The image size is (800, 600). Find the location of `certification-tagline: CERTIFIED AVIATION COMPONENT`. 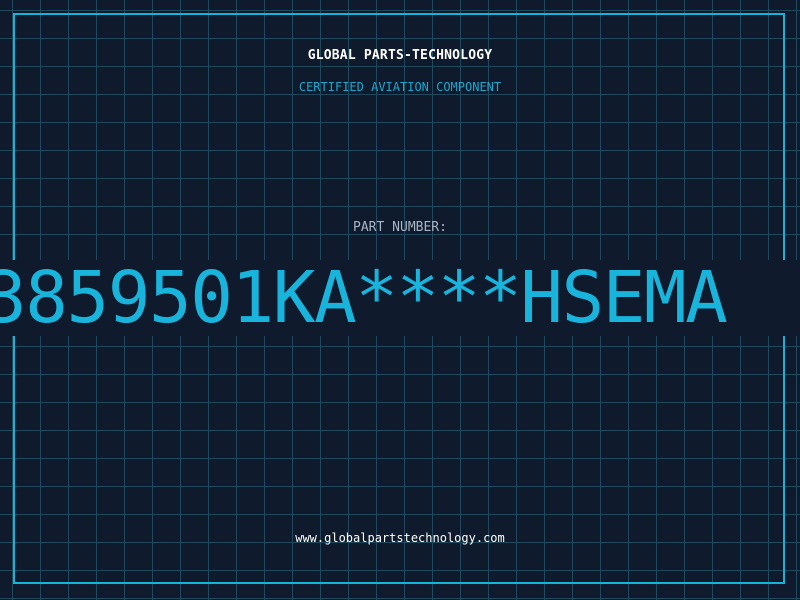

certification-tagline: CERTIFIED AVIATION COMPONENT is located at coordinates (400, 87).